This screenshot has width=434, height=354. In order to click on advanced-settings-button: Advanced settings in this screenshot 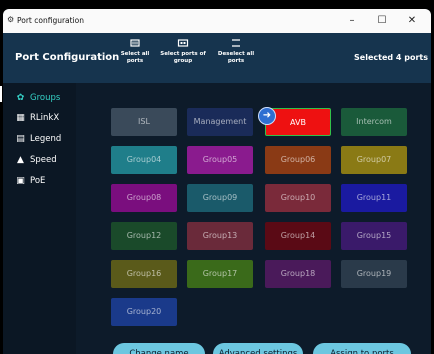, I will do `click(258, 348)`.